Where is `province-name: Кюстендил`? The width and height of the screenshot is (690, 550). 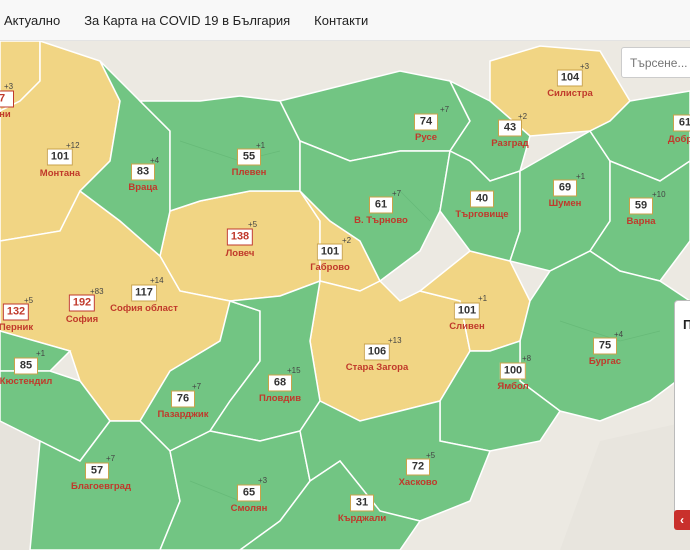
province-name: Кюстендил is located at coordinates (26, 381).